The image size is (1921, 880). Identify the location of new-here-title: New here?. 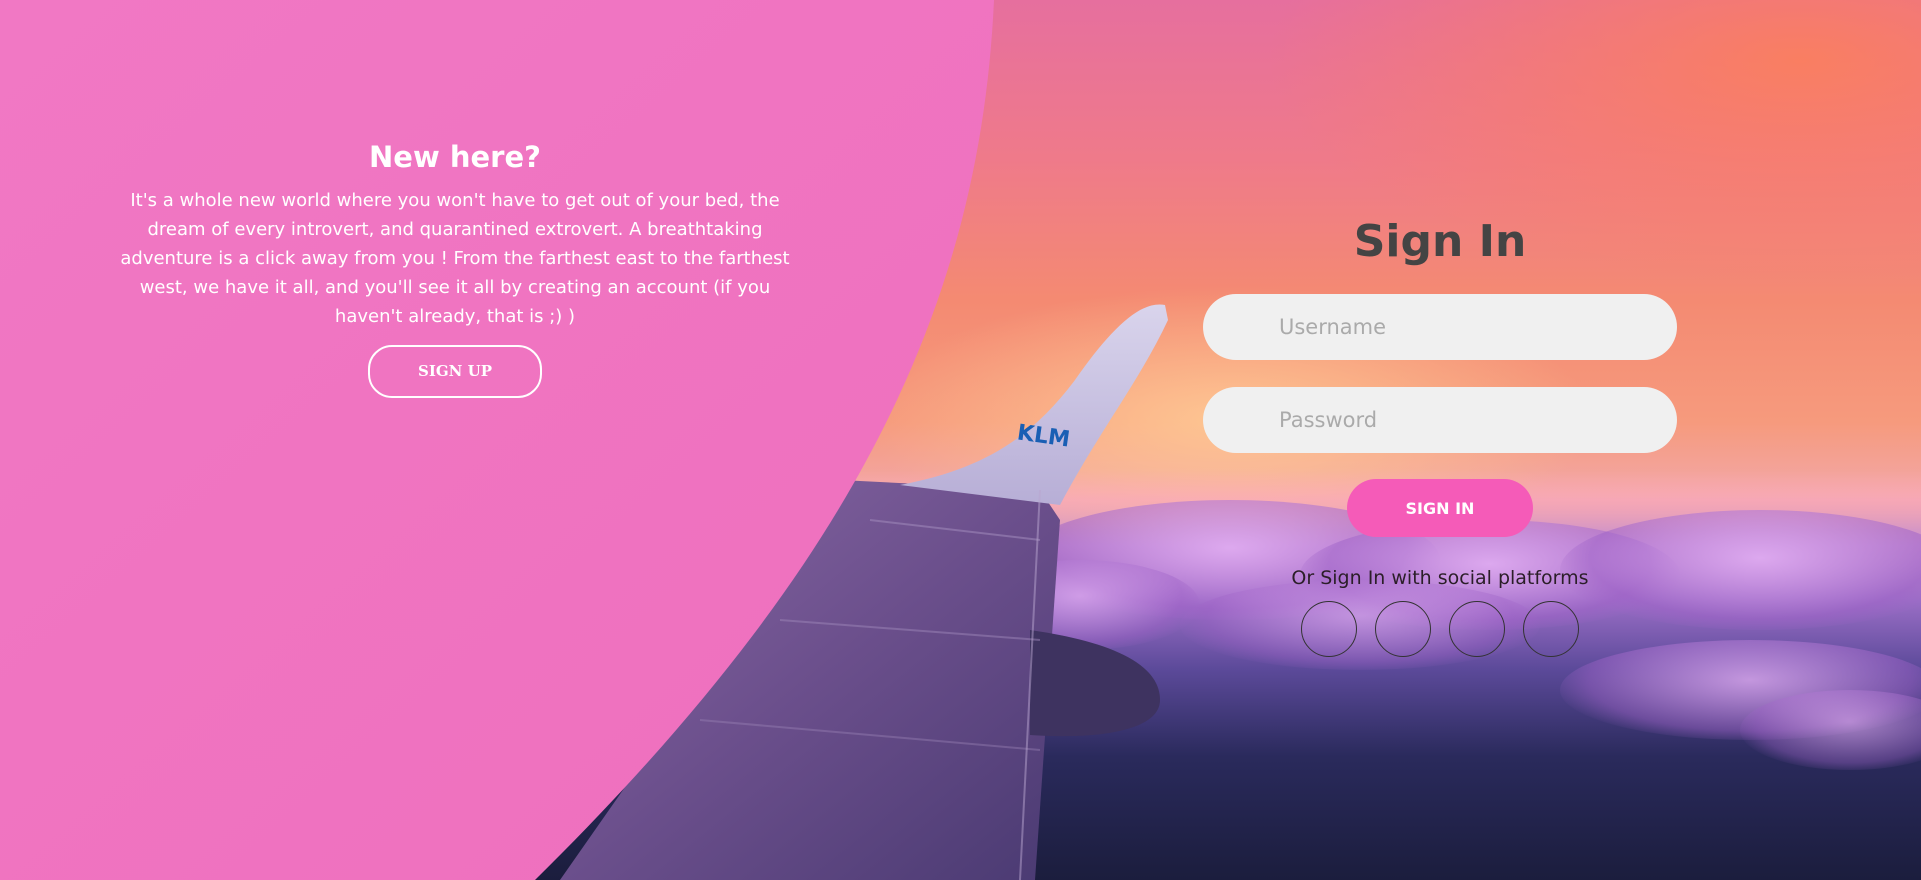
(455, 157).